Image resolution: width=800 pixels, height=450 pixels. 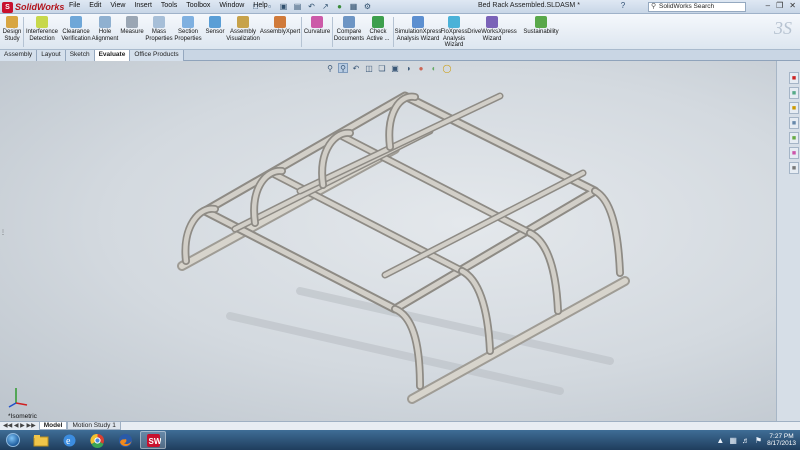 I want to click on assembly-visualization-button: Assembly Visualization, so click(x=243, y=29).